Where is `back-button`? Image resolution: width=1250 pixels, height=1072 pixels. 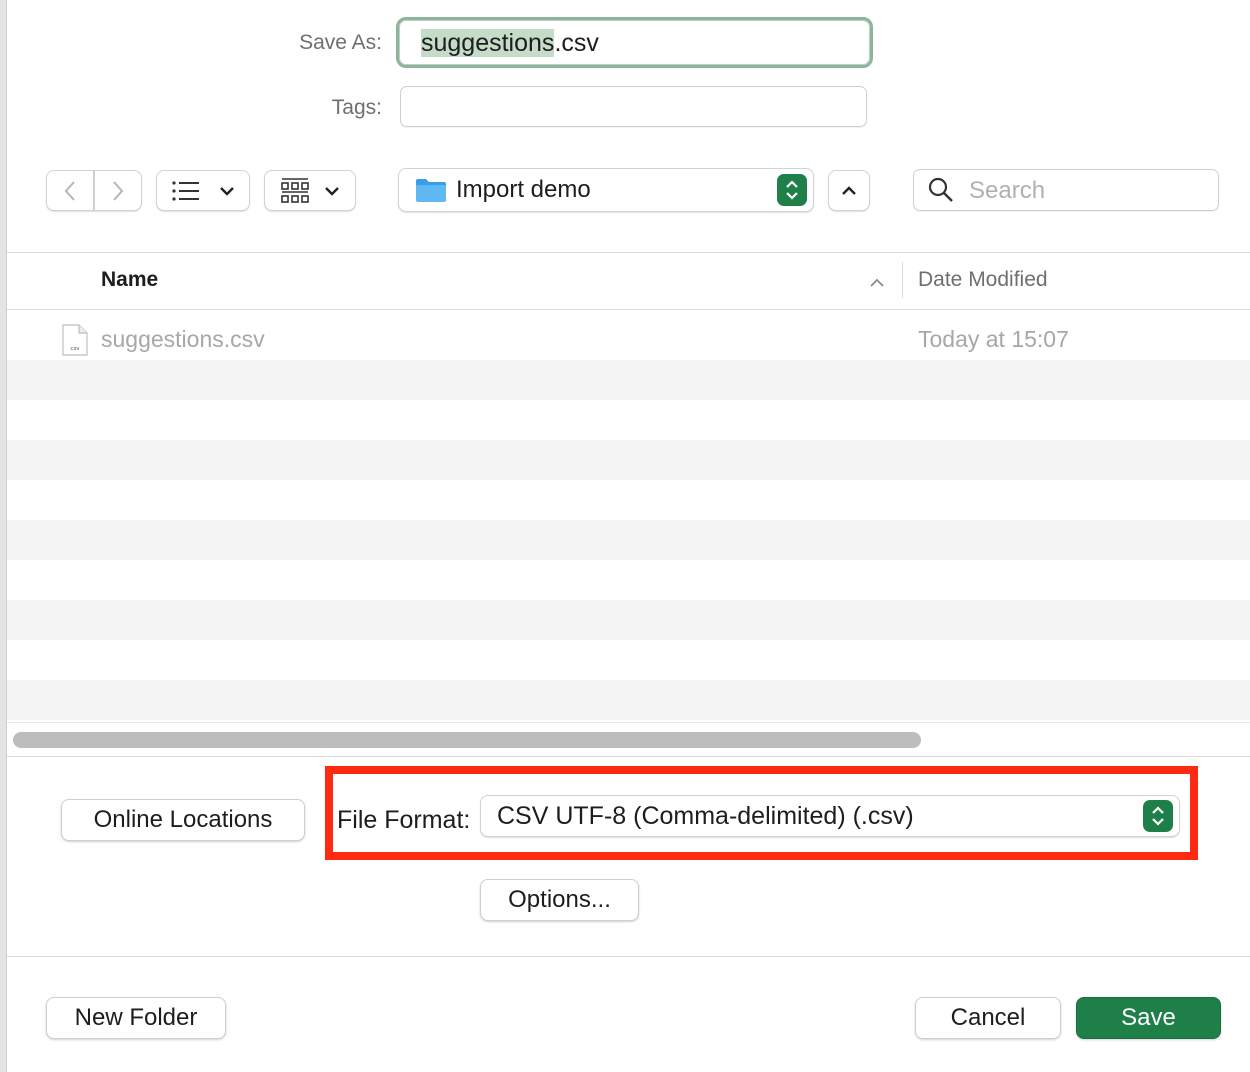
back-button is located at coordinates (70, 190).